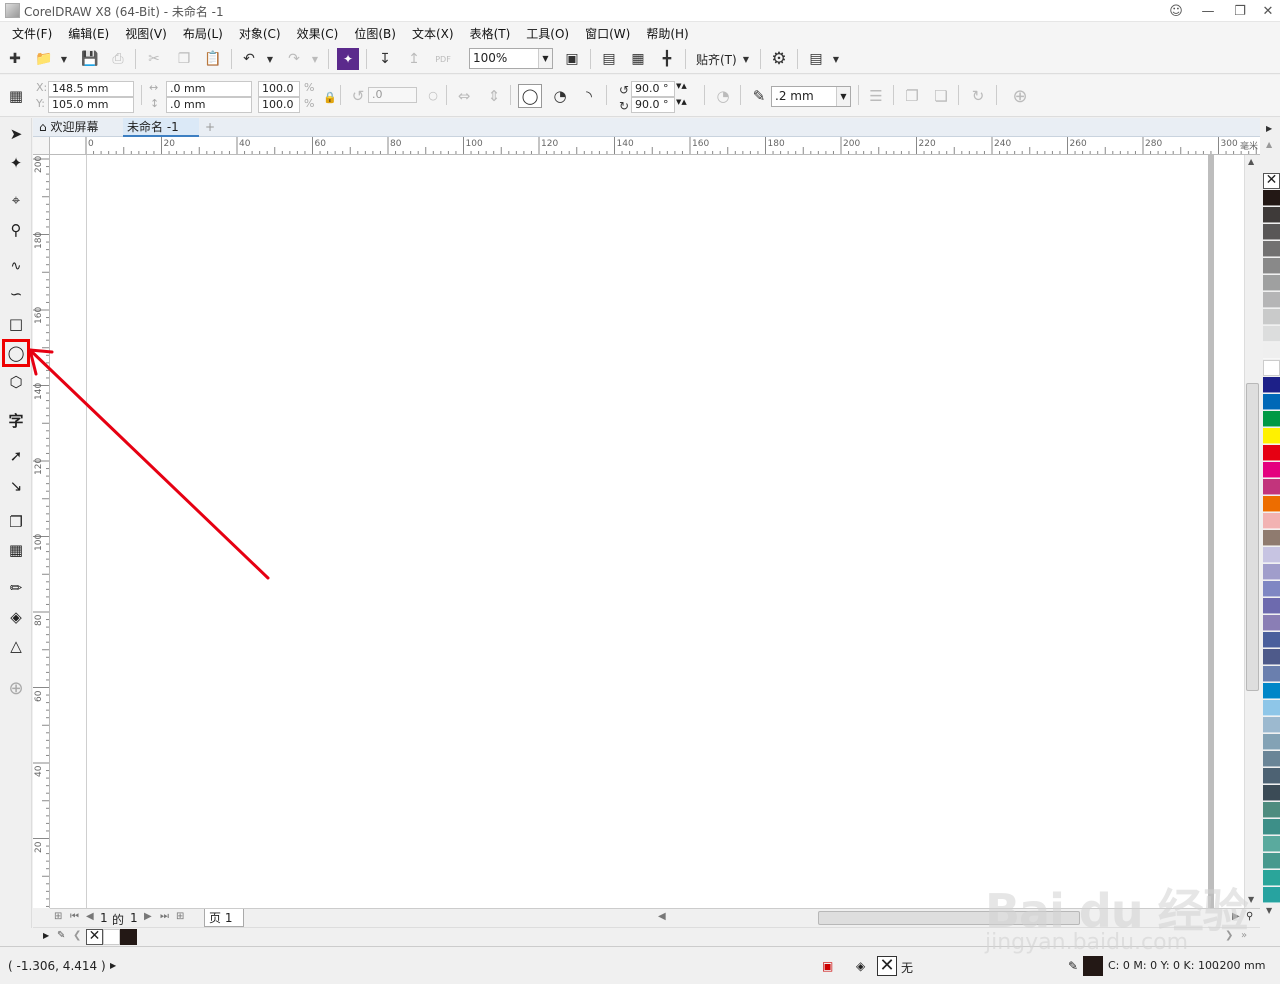 Image resolution: width=1280 pixels, height=984 pixels. Describe the element at coordinates (16, 420) in the screenshot. I see `text-tool-icon: 字` at that location.